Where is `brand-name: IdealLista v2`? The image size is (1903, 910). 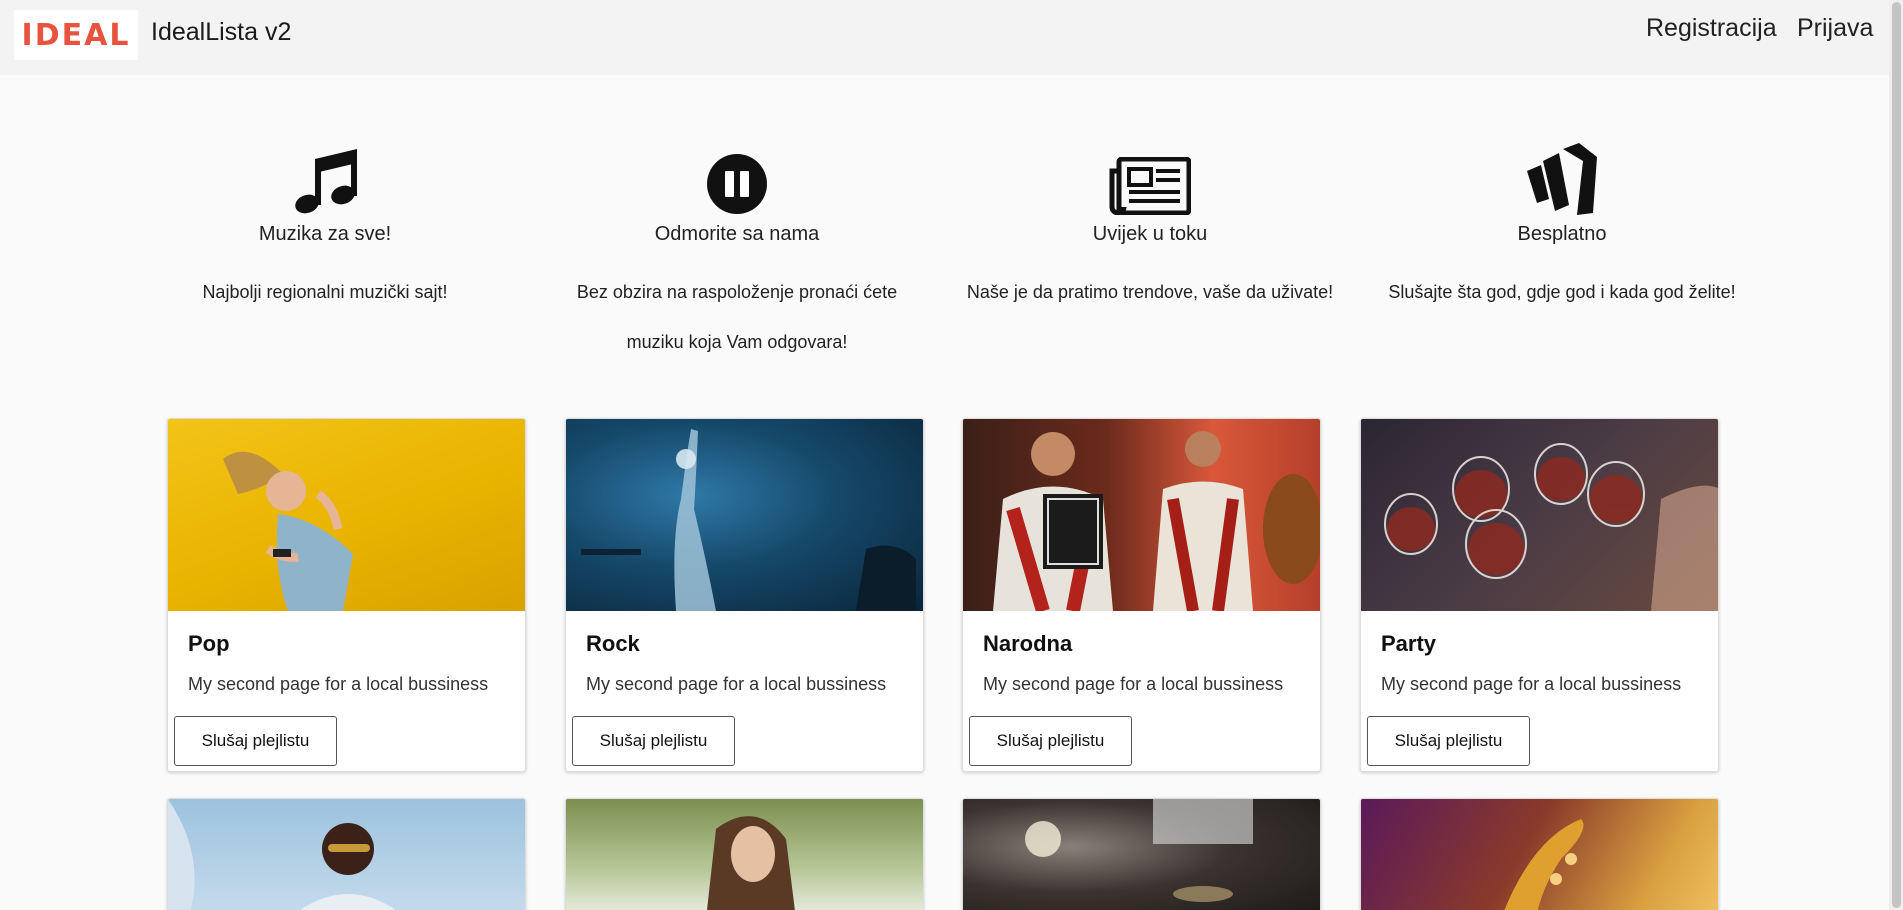
brand-name: IdealLista v2 is located at coordinates (221, 32).